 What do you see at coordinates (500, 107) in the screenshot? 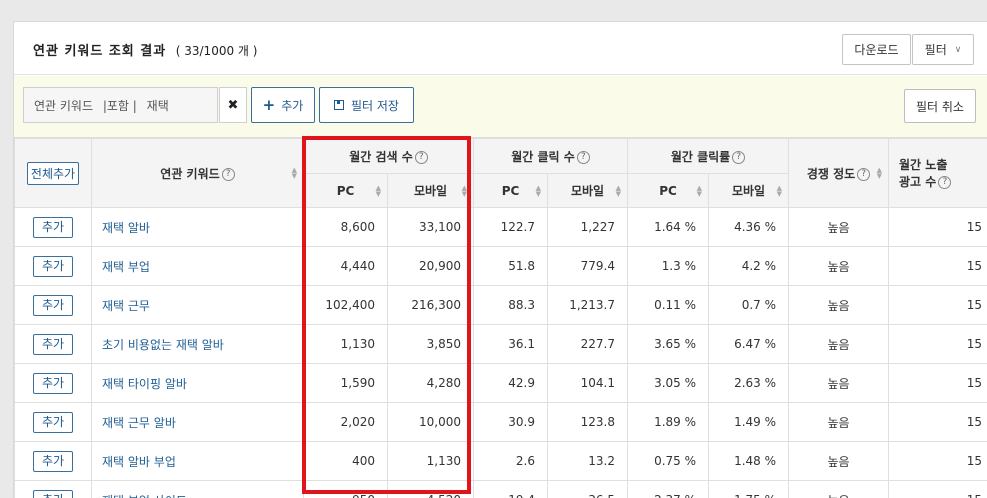
I see `filter-bar: 연관 키워드 |포함 | 재택 ✖ + 추가 필터 저장 필터 취소` at bounding box center [500, 107].